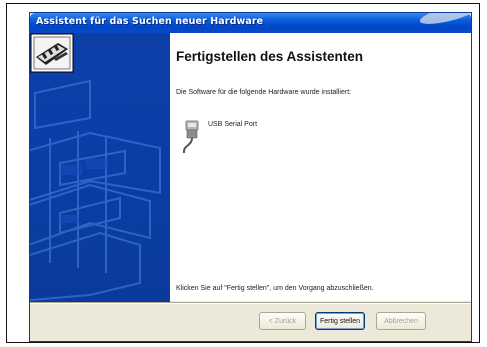 The width and height of the screenshot is (487, 347). Describe the element at coordinates (52, 53) in the screenshot. I see `hardware-wizard-icon` at that location.